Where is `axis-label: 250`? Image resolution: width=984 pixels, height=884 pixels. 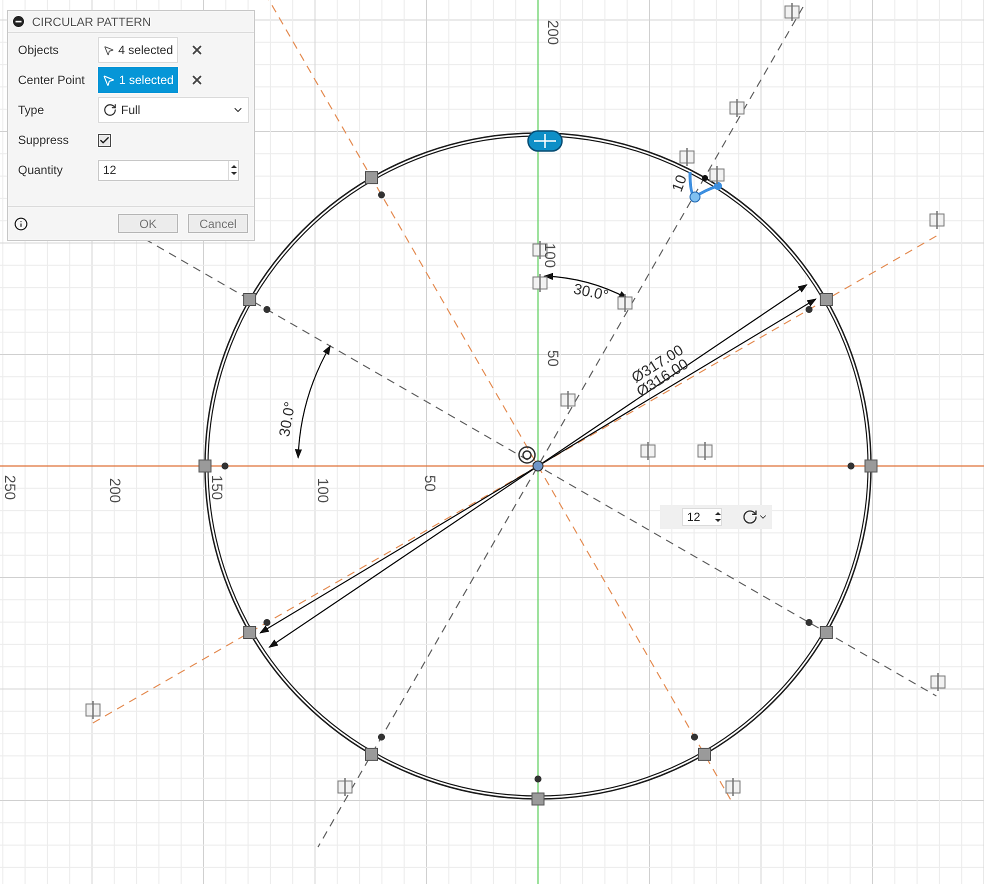 axis-label: 250 is located at coordinates (9, 487).